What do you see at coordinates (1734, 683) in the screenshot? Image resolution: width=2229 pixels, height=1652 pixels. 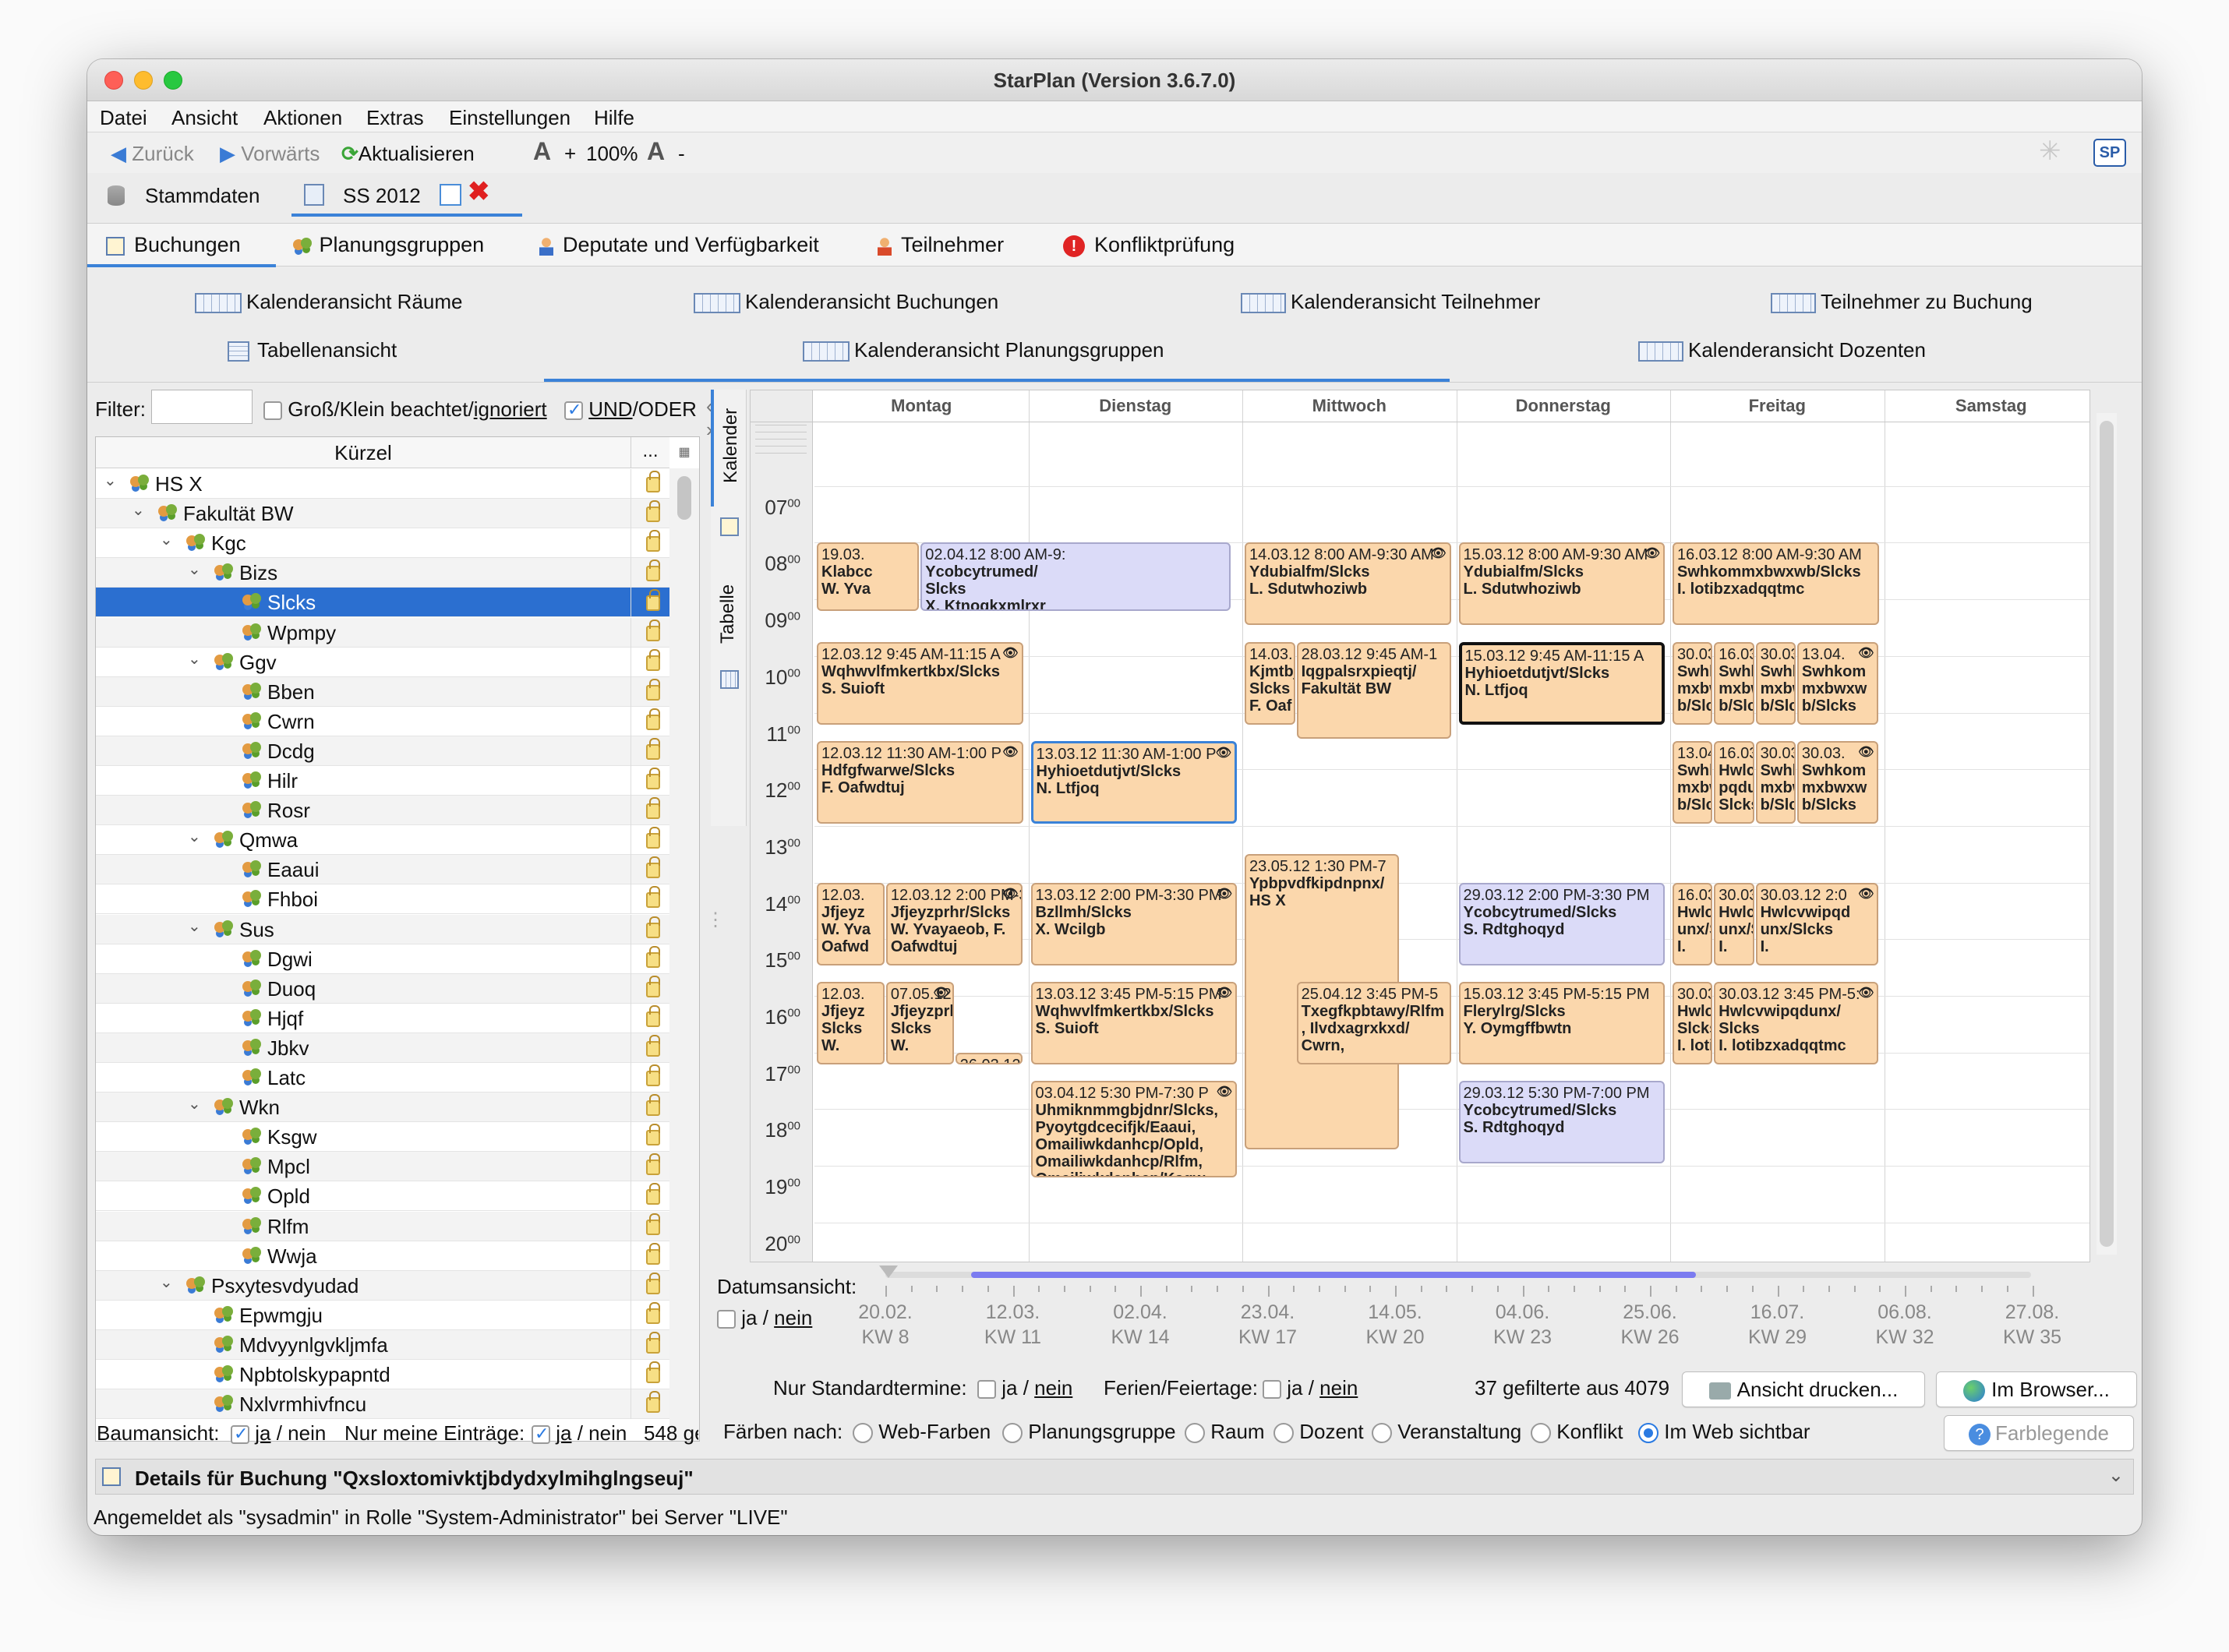 I see `calendar-event: 16.03Swhkmxbwb/Slc` at bounding box center [1734, 683].